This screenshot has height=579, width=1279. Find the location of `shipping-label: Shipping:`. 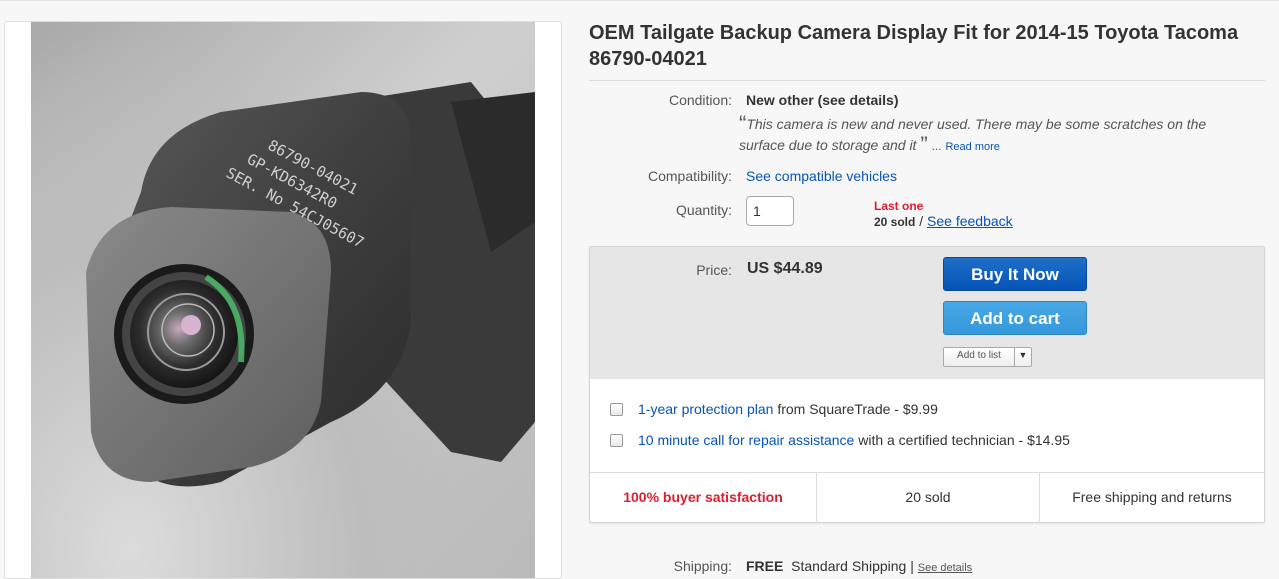

shipping-label: Shipping: is located at coordinates (702, 566).